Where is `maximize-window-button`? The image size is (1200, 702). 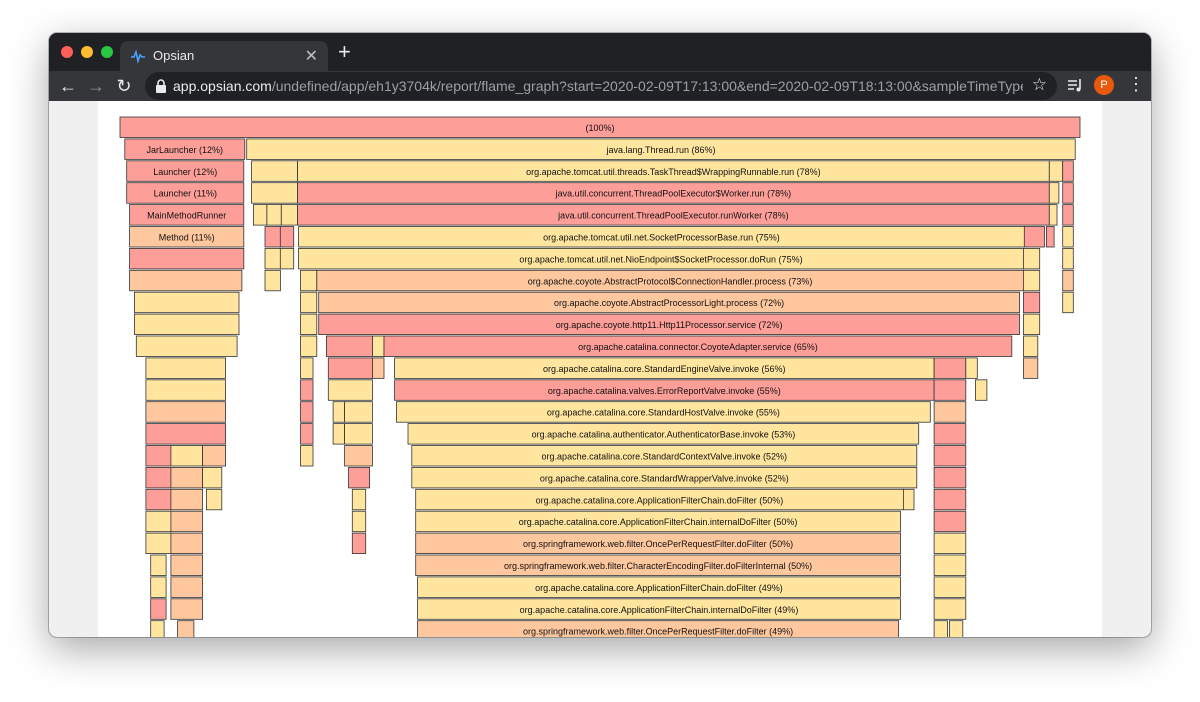
maximize-window-button is located at coordinates (107, 52).